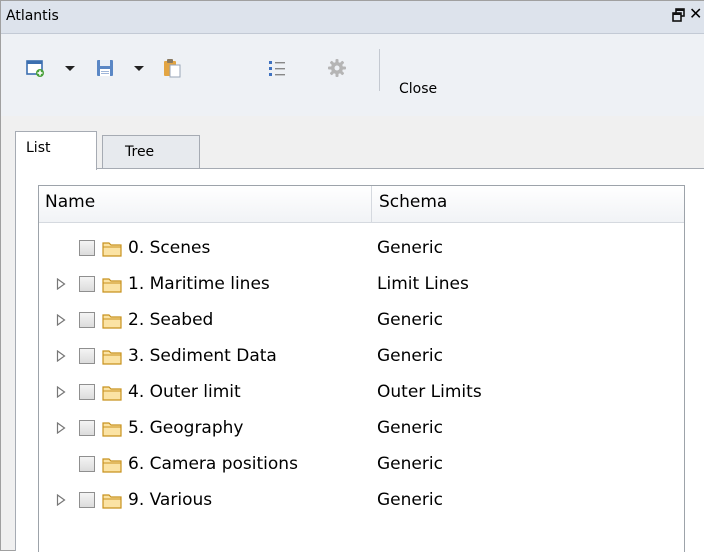 This screenshot has width=705, height=552. I want to click on layer-name: 4. Outer limit, so click(184, 392).